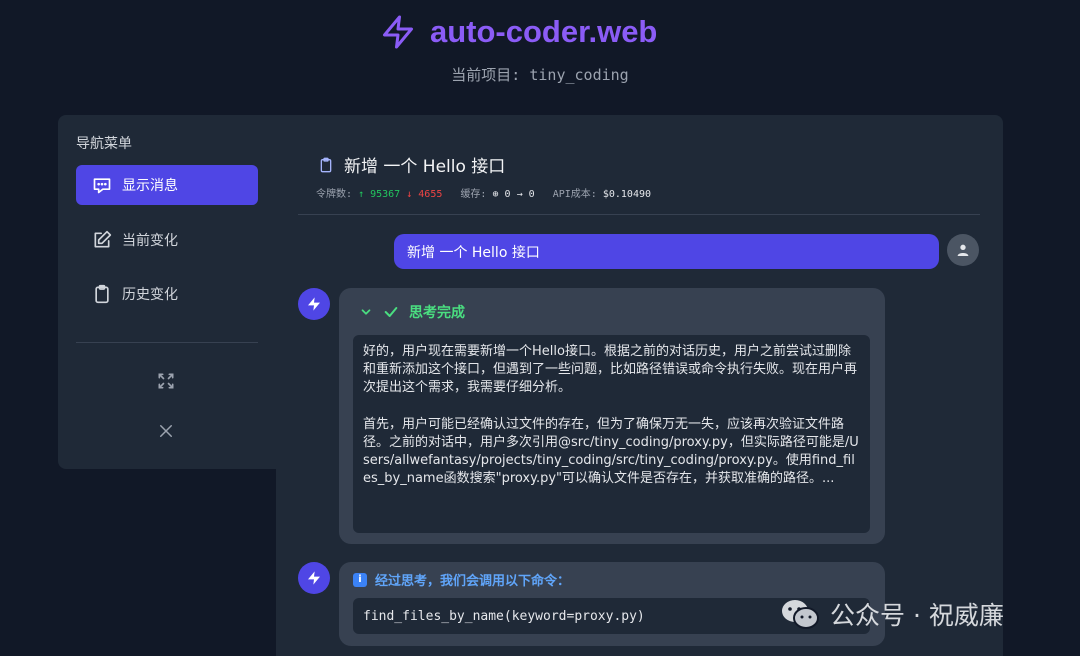 The height and width of the screenshot is (656, 1080). I want to click on check-icon, so click(391, 312).